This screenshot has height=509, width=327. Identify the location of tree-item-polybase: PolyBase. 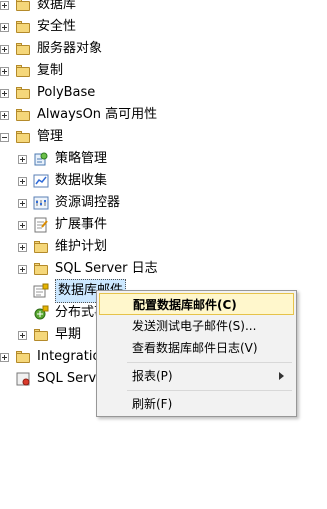
(47, 93).